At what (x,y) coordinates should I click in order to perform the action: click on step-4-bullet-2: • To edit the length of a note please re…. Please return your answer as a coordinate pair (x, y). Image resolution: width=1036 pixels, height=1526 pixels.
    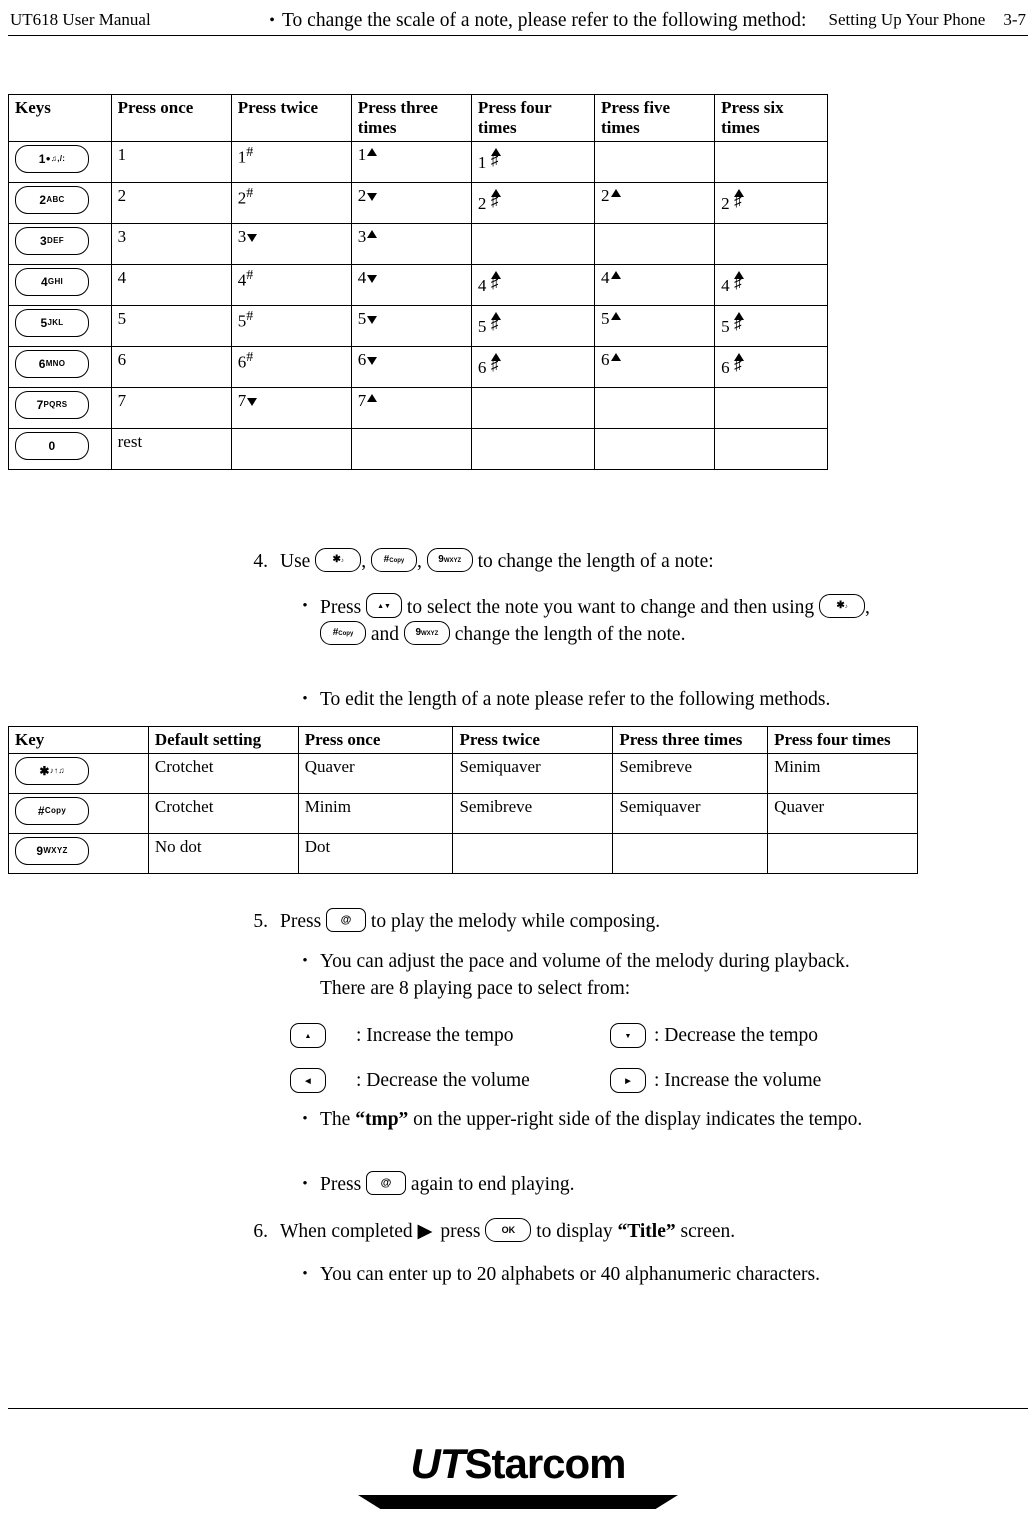
    Looking at the image, I should click on (640, 699).